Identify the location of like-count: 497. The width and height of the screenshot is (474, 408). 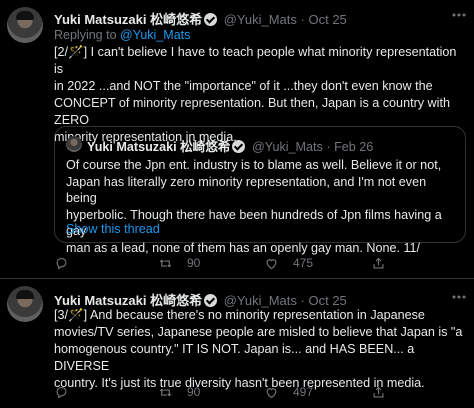
(303, 392).